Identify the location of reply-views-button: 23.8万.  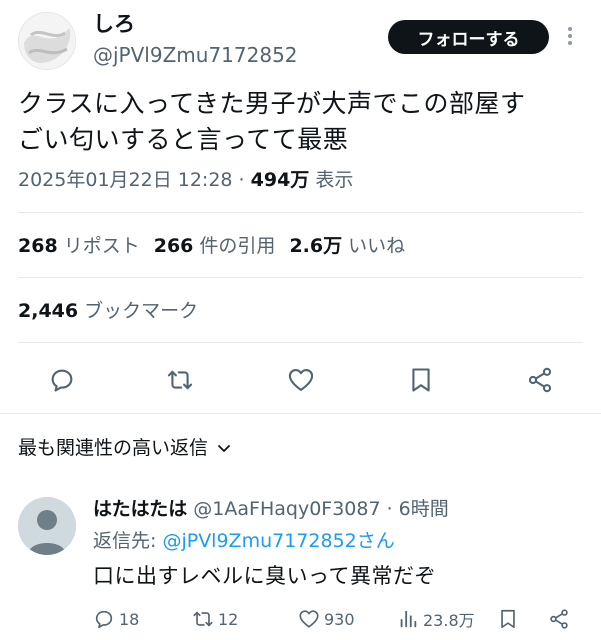
(436, 619).